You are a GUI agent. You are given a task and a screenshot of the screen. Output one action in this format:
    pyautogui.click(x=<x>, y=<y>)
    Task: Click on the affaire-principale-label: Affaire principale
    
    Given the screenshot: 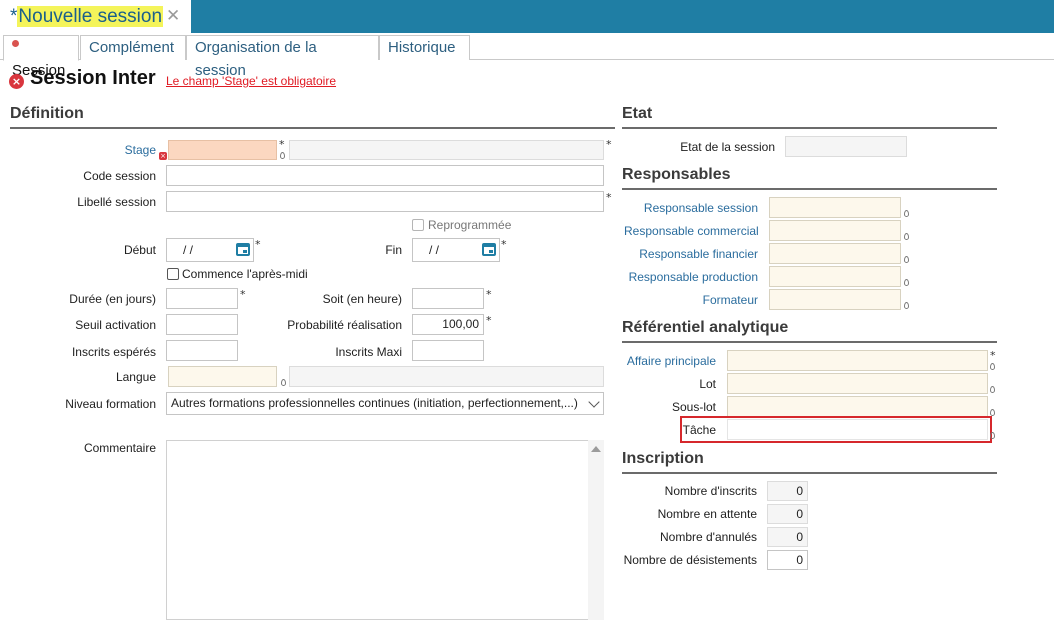 What is the action you would take?
    pyautogui.click(x=668, y=361)
    